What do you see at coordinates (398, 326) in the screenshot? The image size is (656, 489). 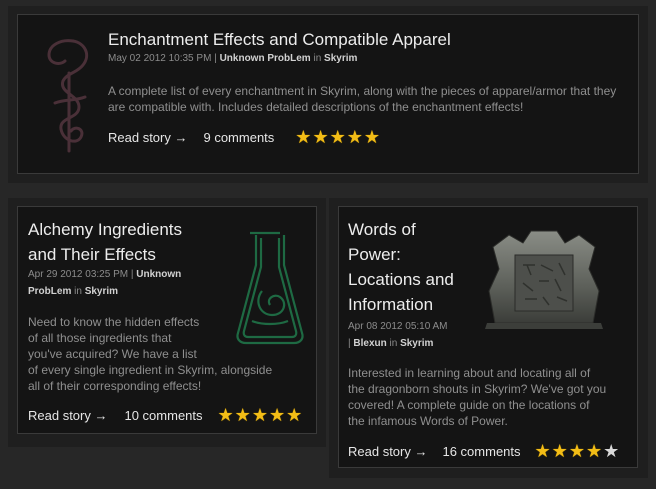 I see `story-date: Apr 08 2012 05:10 AM` at bounding box center [398, 326].